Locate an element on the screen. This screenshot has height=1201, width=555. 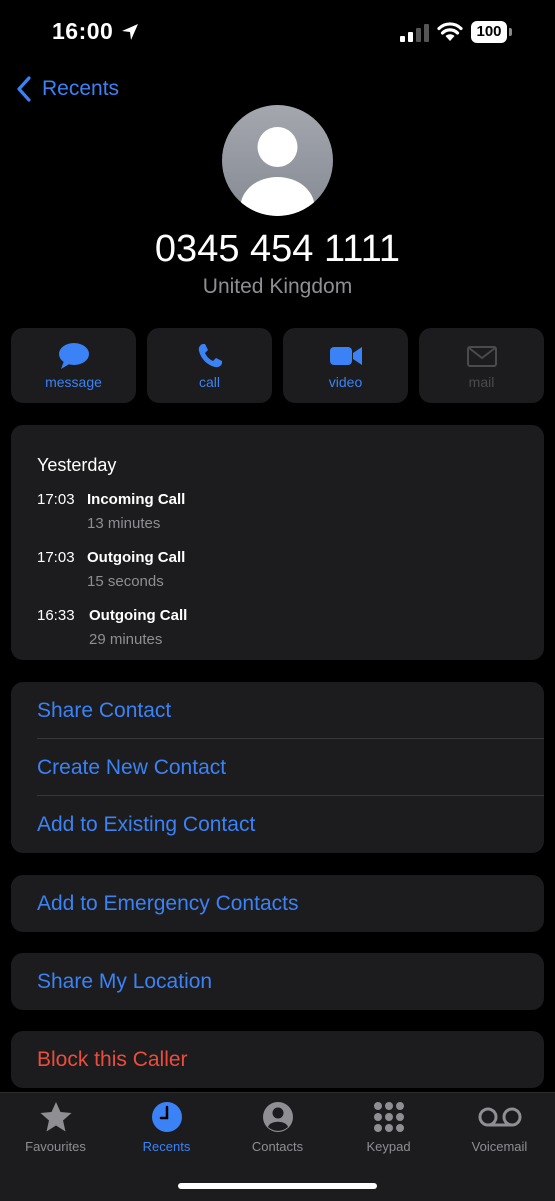
share-my-location-button: Share My Location is located at coordinates (277, 981).